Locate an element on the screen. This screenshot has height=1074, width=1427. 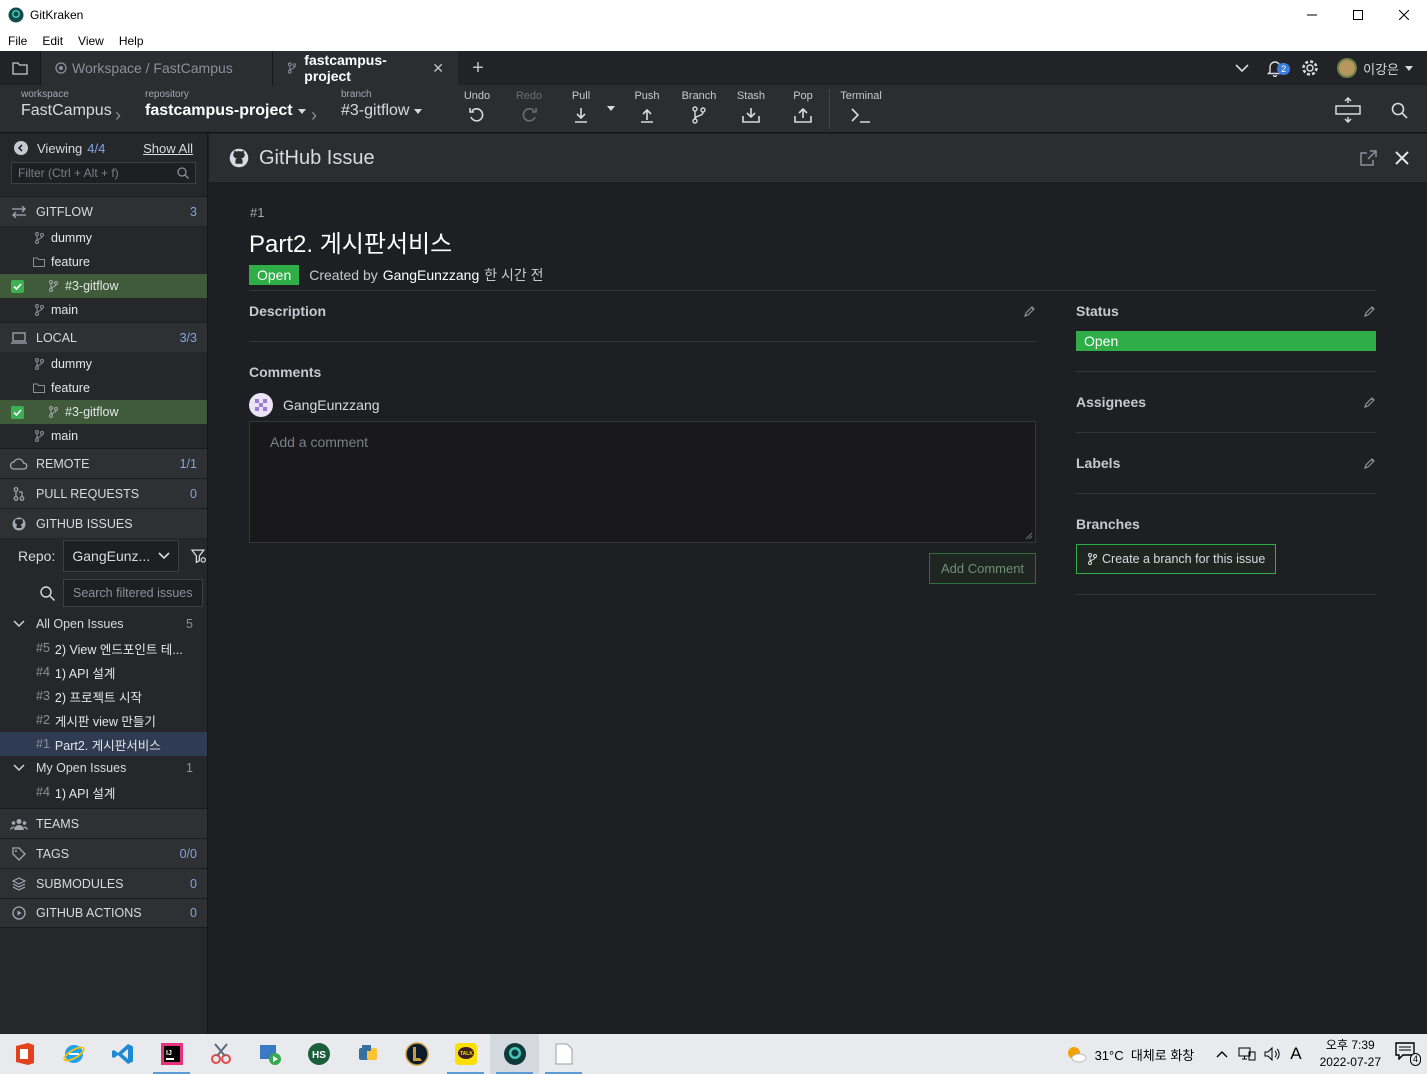
issue-item-4: #4 1) API 설계 is located at coordinates (103, 672).